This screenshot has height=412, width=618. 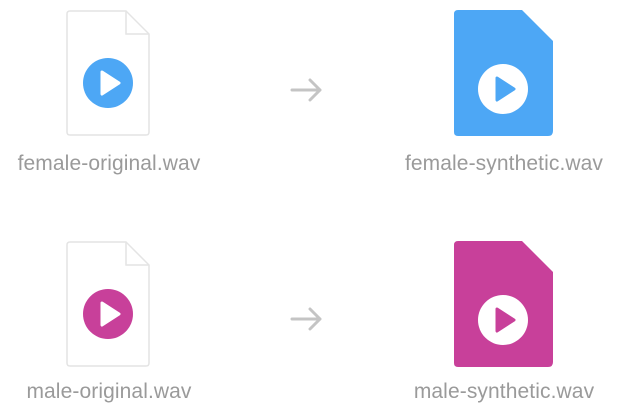 What do you see at coordinates (108, 304) in the screenshot?
I see `male-original-file-icon` at bounding box center [108, 304].